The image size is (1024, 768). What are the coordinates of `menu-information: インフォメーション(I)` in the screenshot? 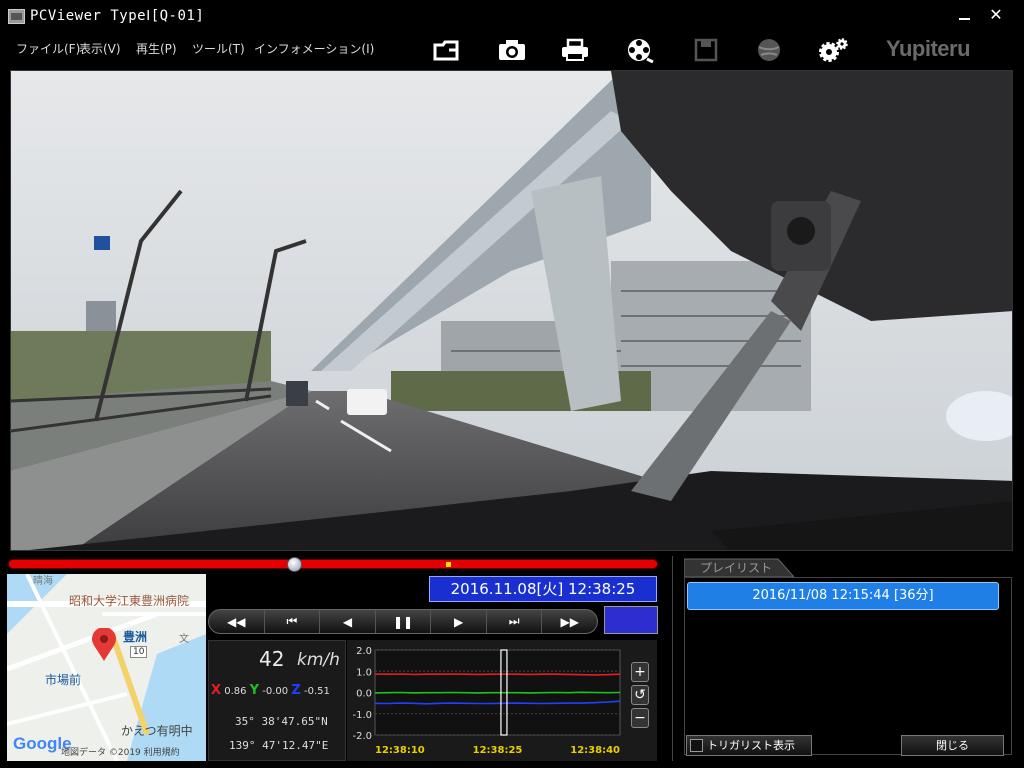 It's located at (314, 48).